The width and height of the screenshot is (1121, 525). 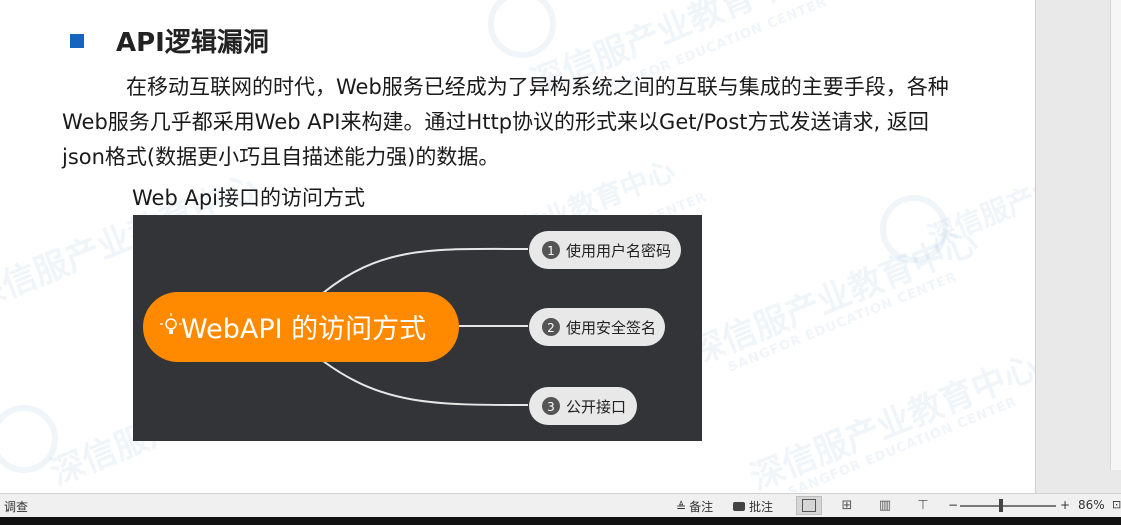 I want to click on branch-label: 公开接口, so click(x=596, y=407).